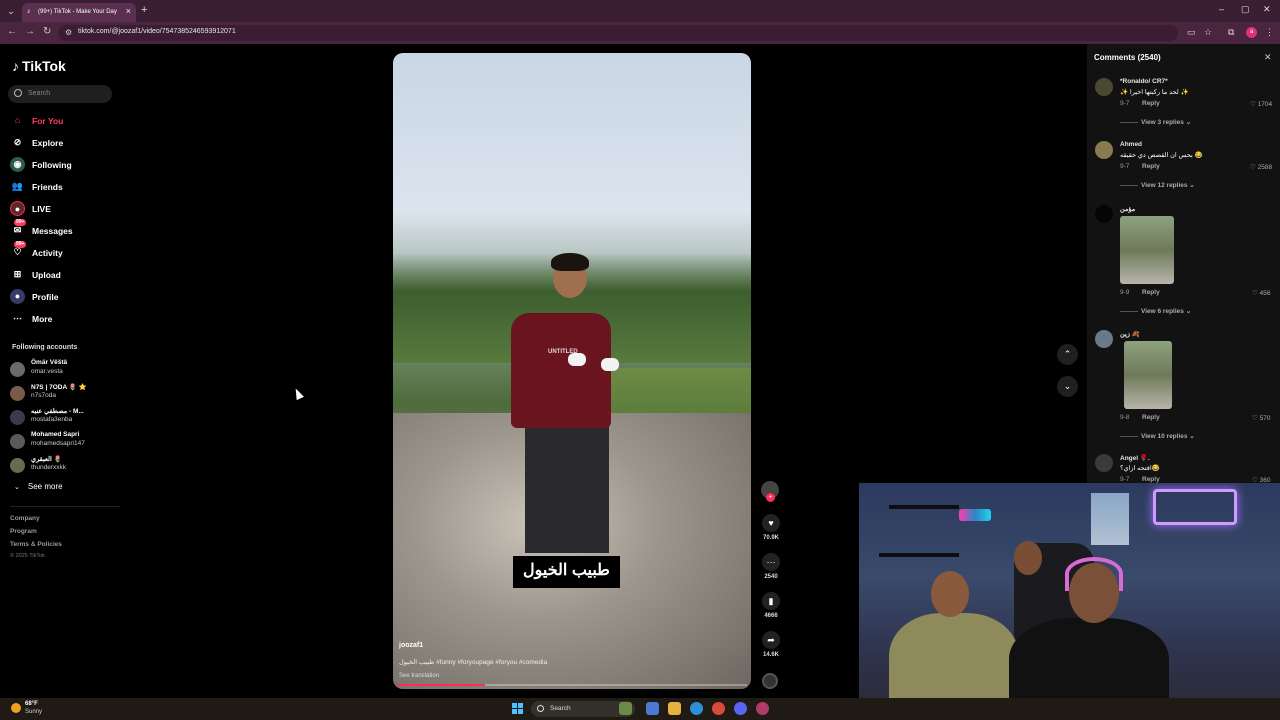 This screenshot has height=720, width=1280. I want to click on person-left-head, so click(950, 594).